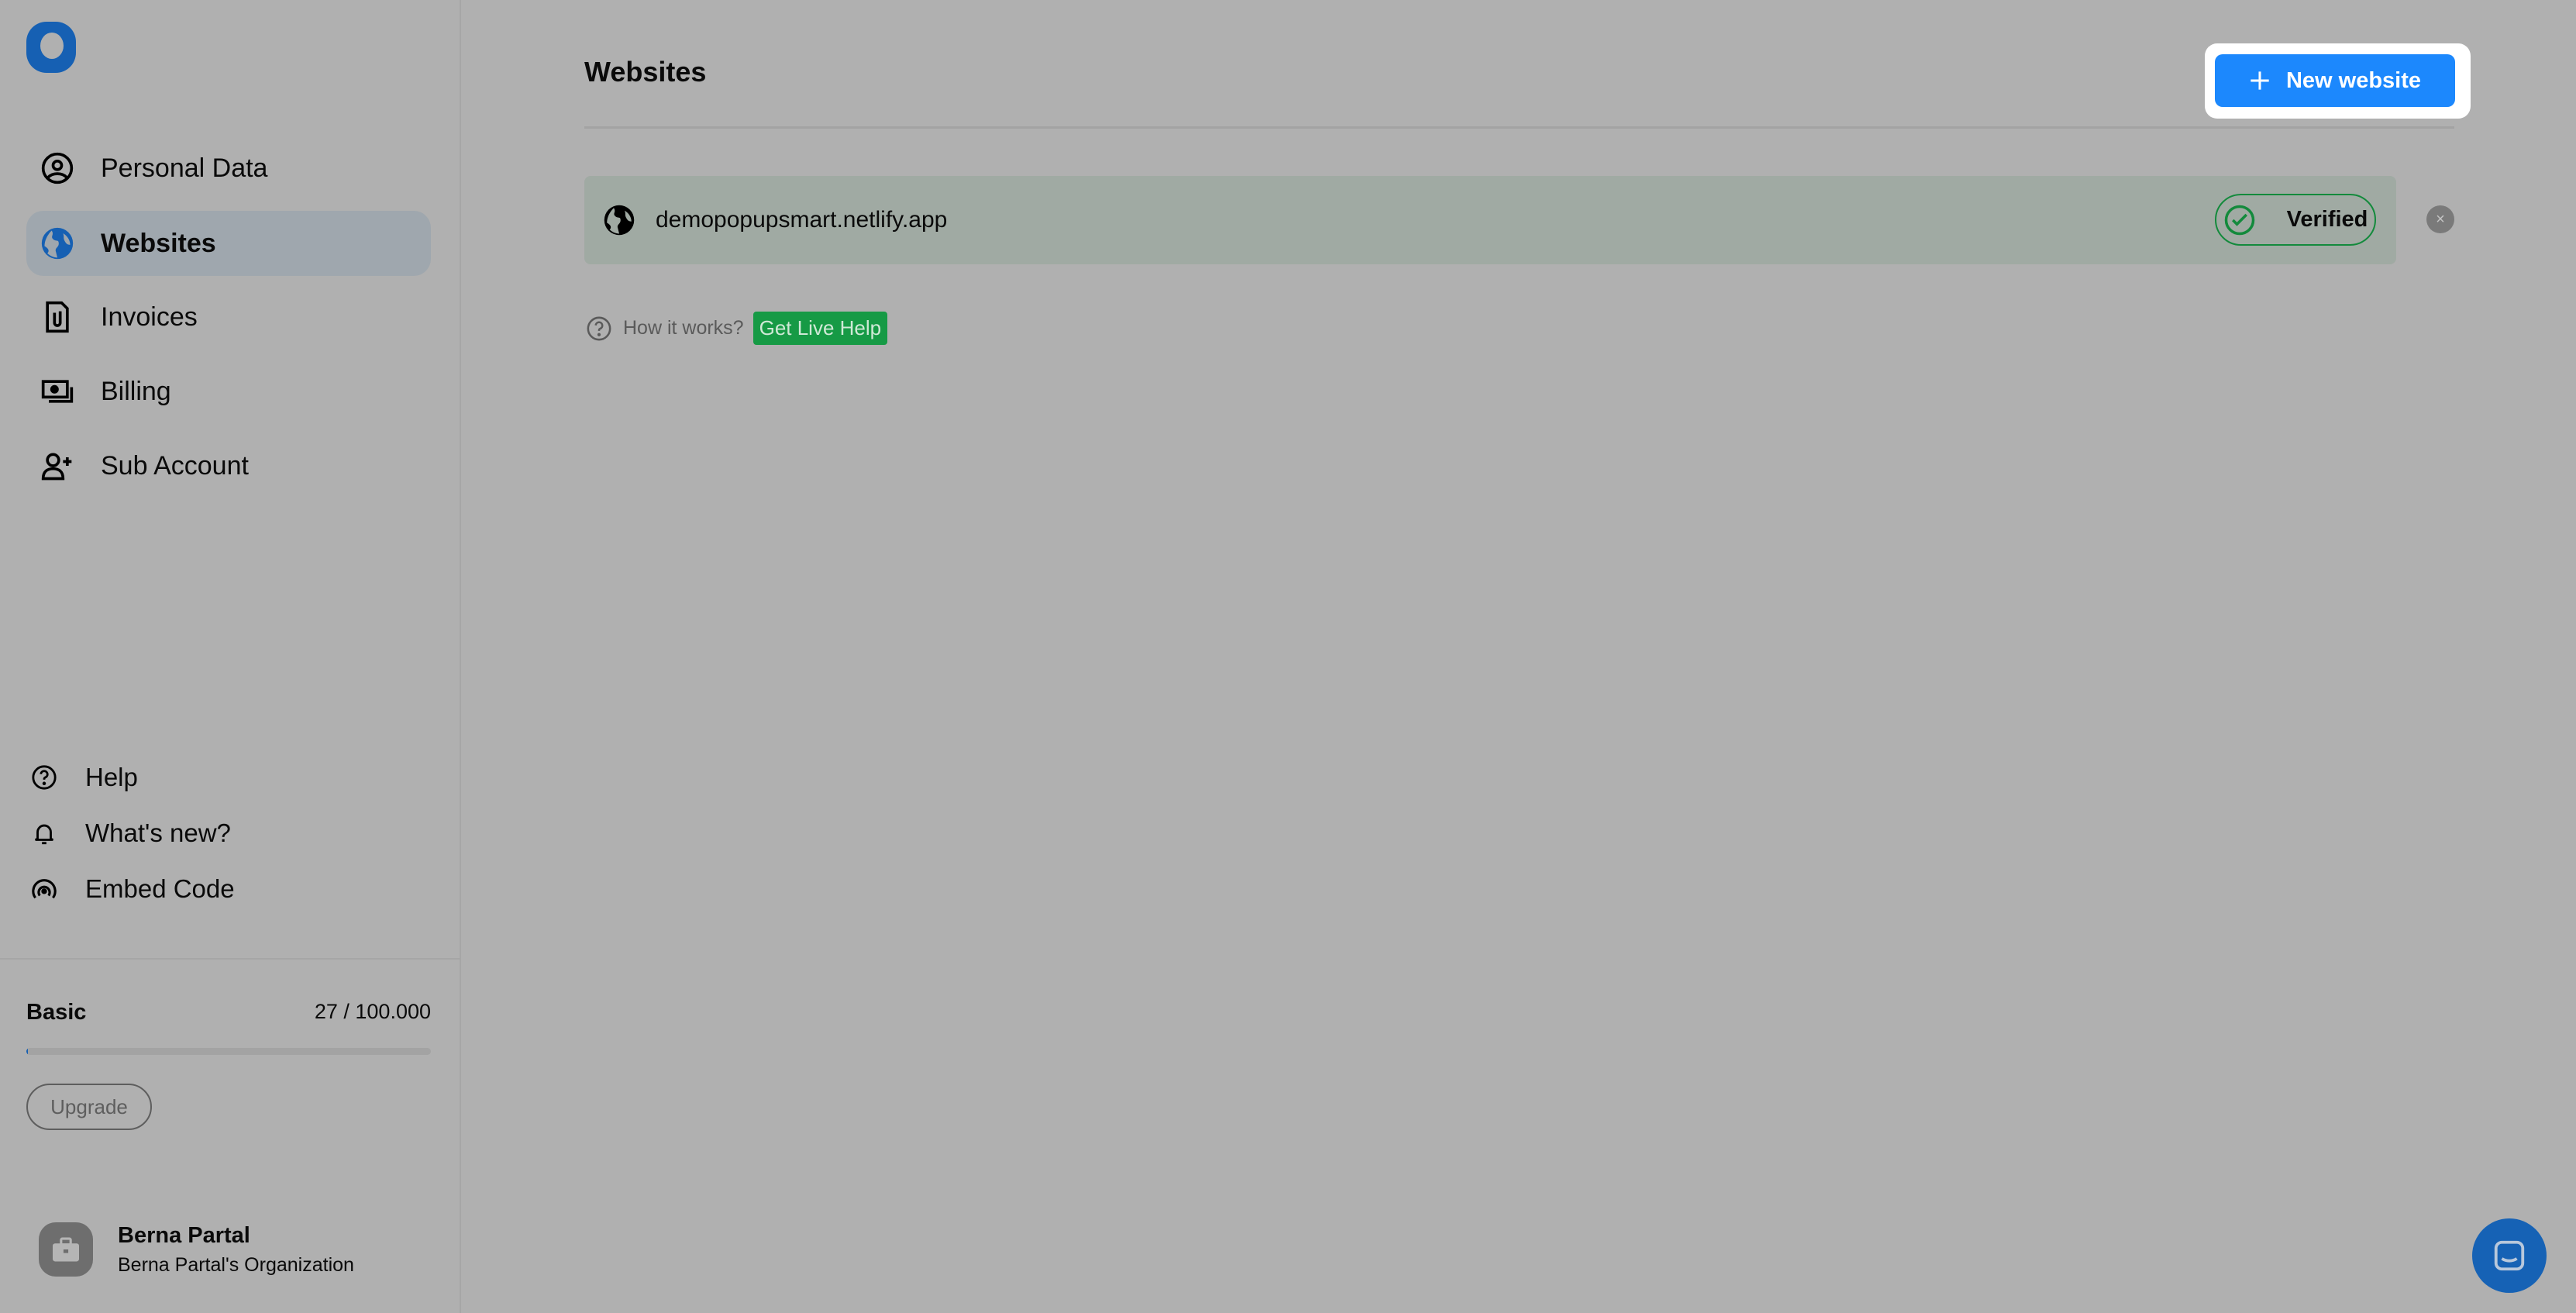 The image size is (2576, 1313). I want to click on sidebar-item-label: Websites, so click(158, 243).